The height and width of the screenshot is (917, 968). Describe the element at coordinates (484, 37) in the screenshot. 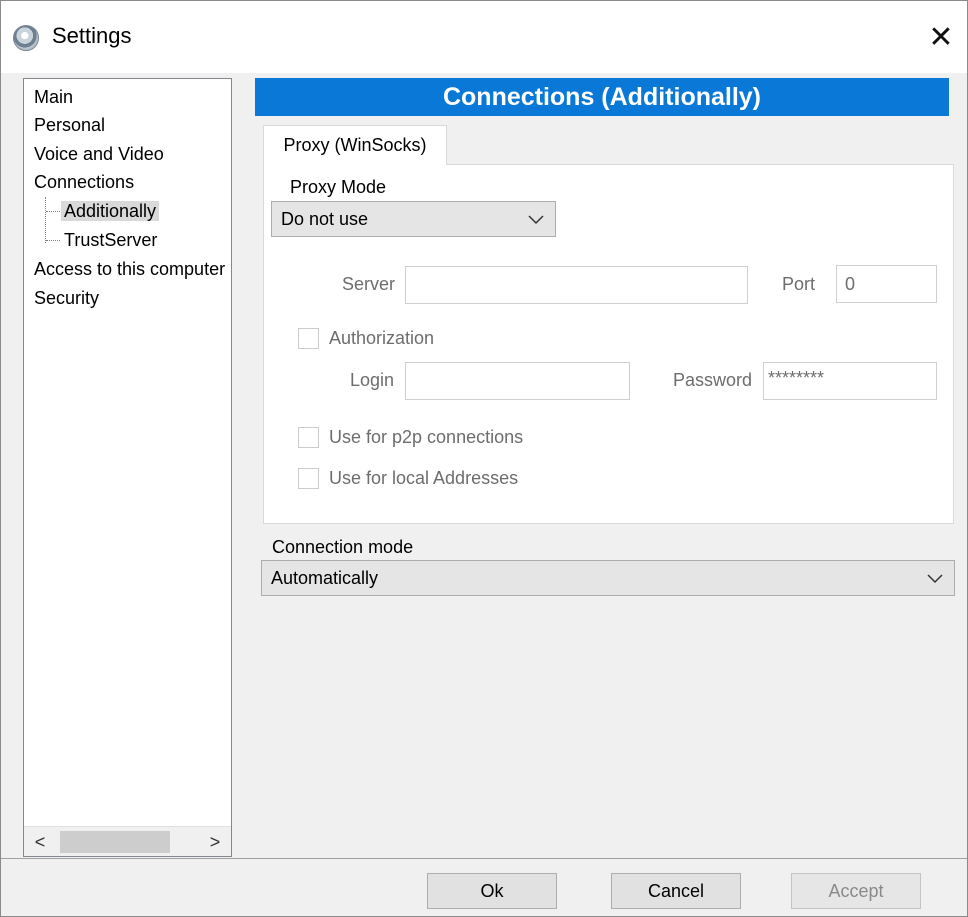

I see `title-bar: Settings ✕` at that location.